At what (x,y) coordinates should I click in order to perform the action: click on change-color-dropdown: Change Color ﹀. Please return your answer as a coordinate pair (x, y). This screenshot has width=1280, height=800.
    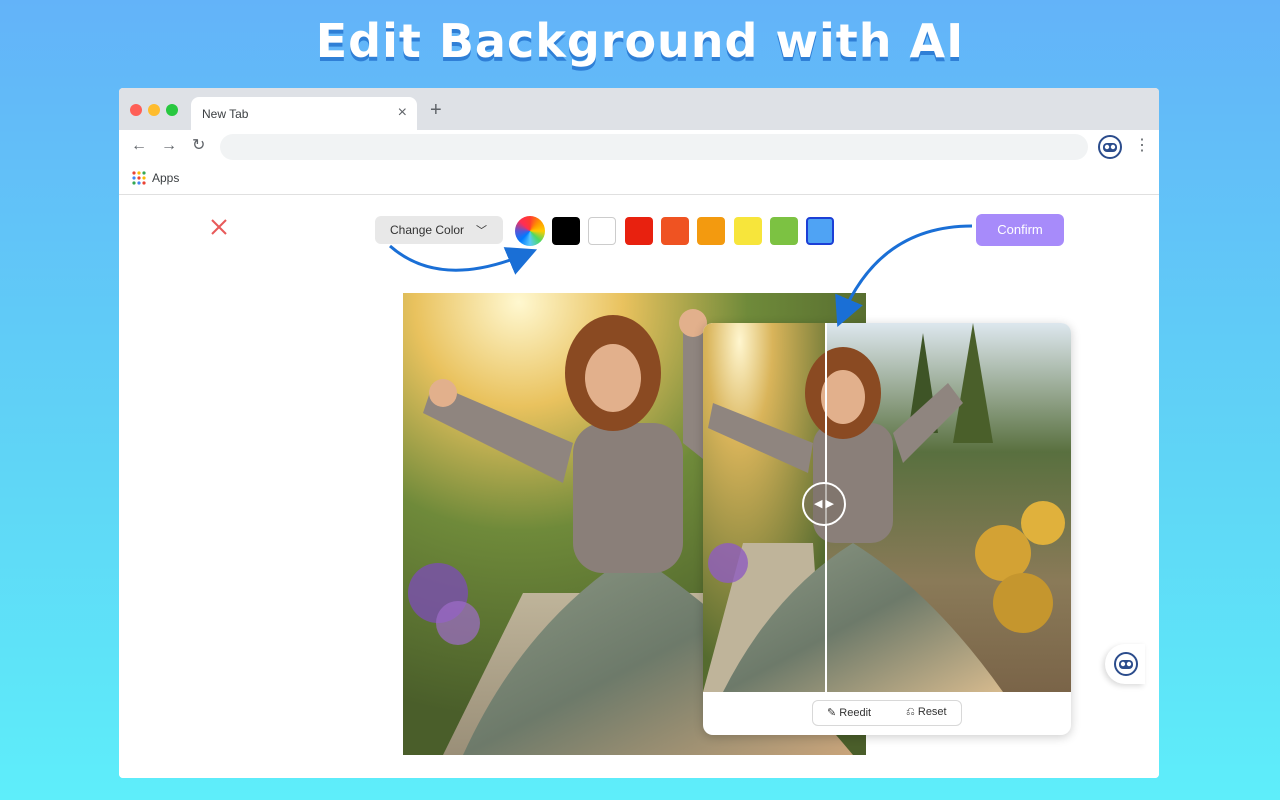
    Looking at the image, I should click on (439, 230).